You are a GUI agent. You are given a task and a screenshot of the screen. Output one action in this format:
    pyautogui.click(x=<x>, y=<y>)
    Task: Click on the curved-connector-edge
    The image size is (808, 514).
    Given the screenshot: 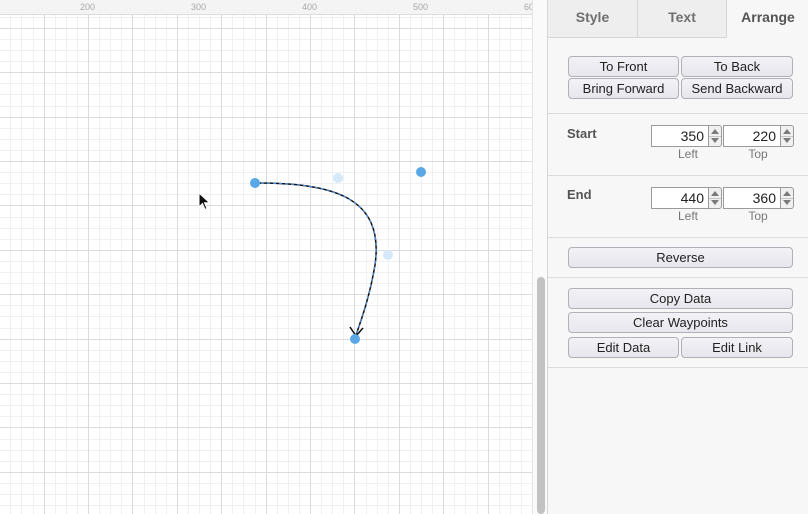 What is the action you would take?
    pyautogui.click(x=315, y=259)
    